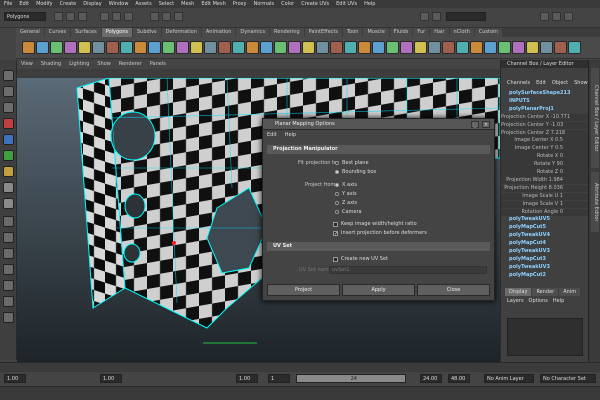 The image size is (600, 400). Describe the element at coordinates (545, 268) in the screenshot. I see `channel-node: polyTweakUV3` at that location.